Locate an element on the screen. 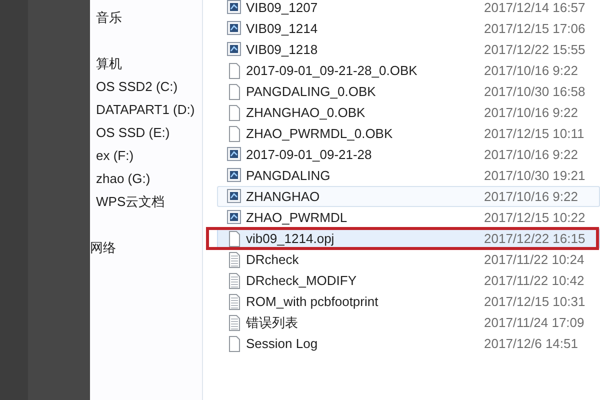  file-date: 2017/11/22 10:24 is located at coordinates (534, 259).